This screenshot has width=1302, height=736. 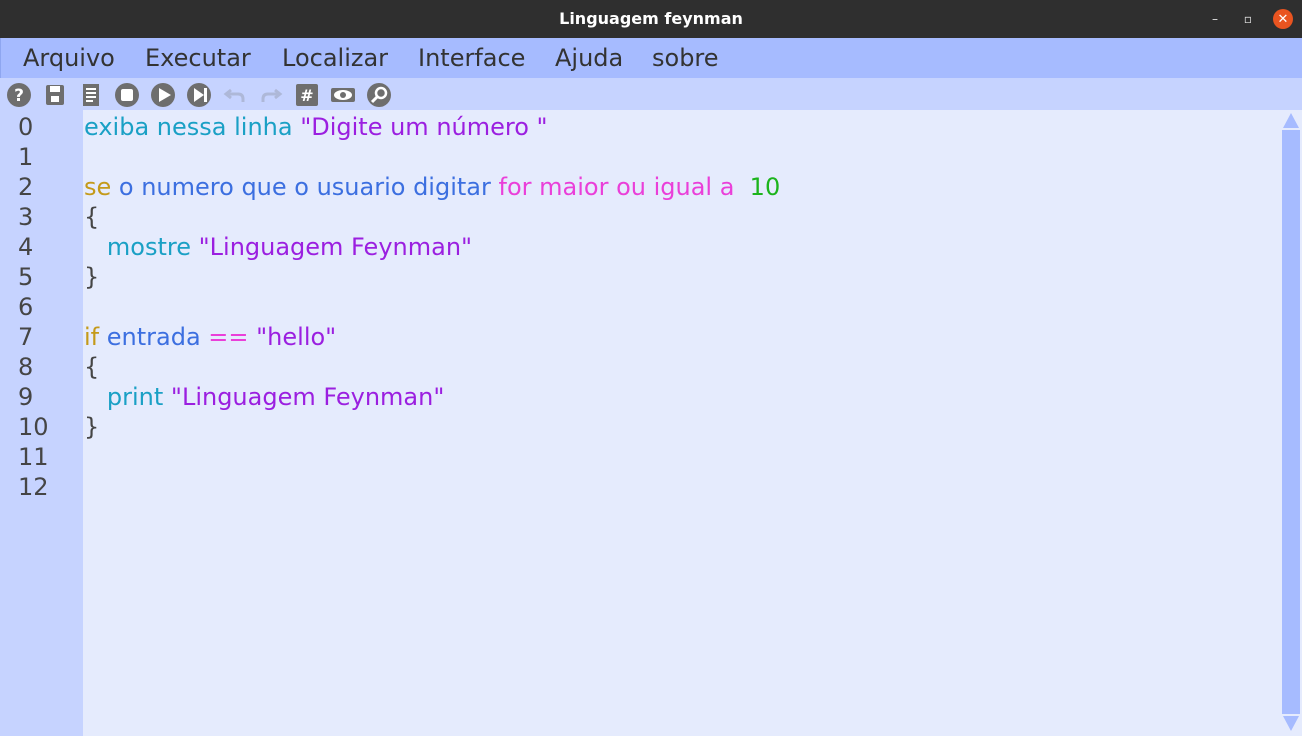 I want to click on line-number: 10, so click(x=33, y=427).